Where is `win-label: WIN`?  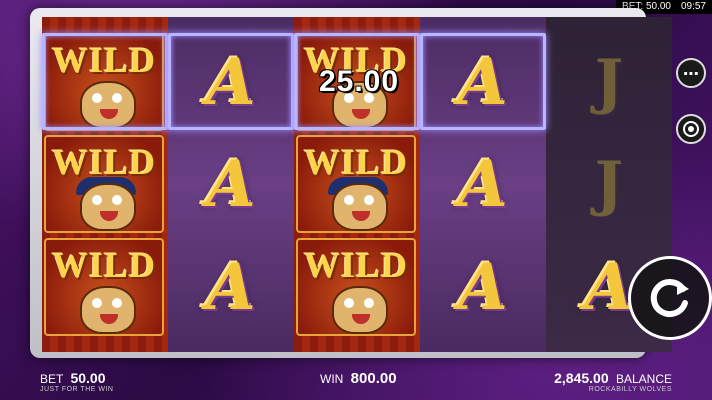 win-label: WIN is located at coordinates (332, 379).